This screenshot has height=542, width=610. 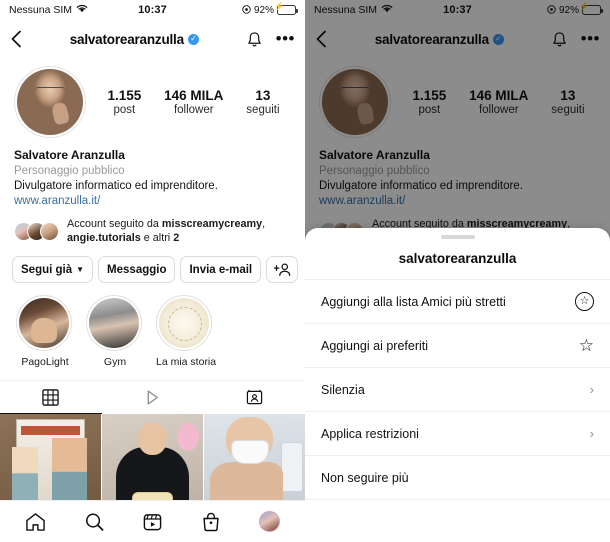 I want to click on star-glyph: ☆, so click(x=584, y=301).